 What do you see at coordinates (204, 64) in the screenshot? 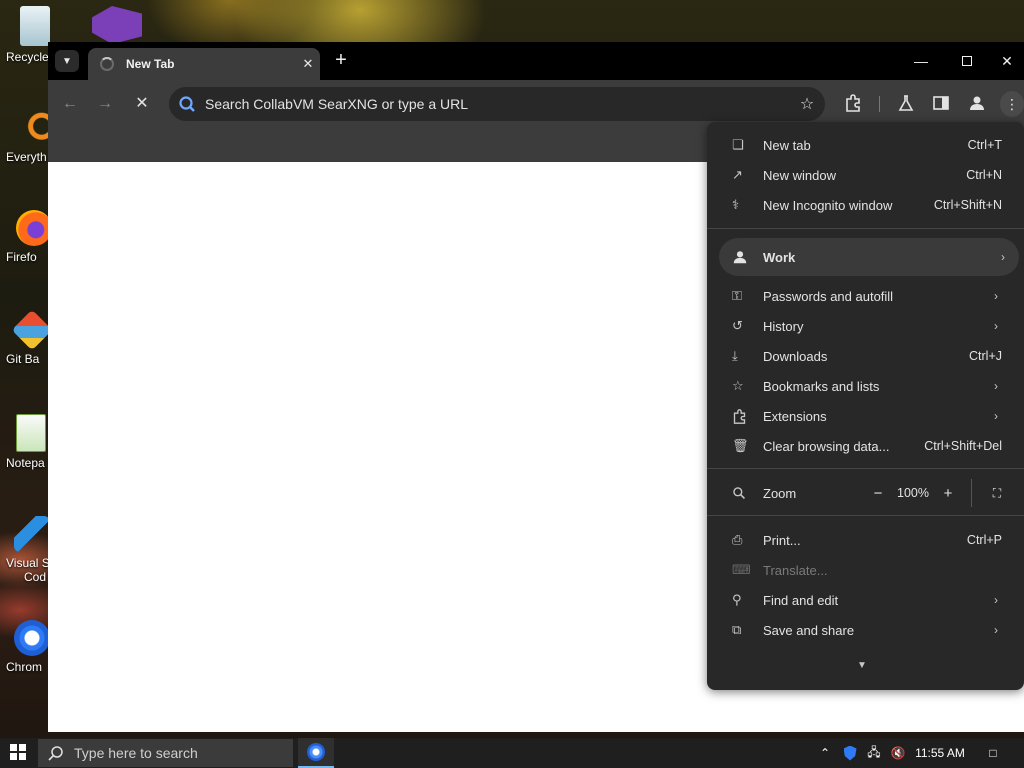
I see `tab-new-tab: New Tab ✕` at bounding box center [204, 64].